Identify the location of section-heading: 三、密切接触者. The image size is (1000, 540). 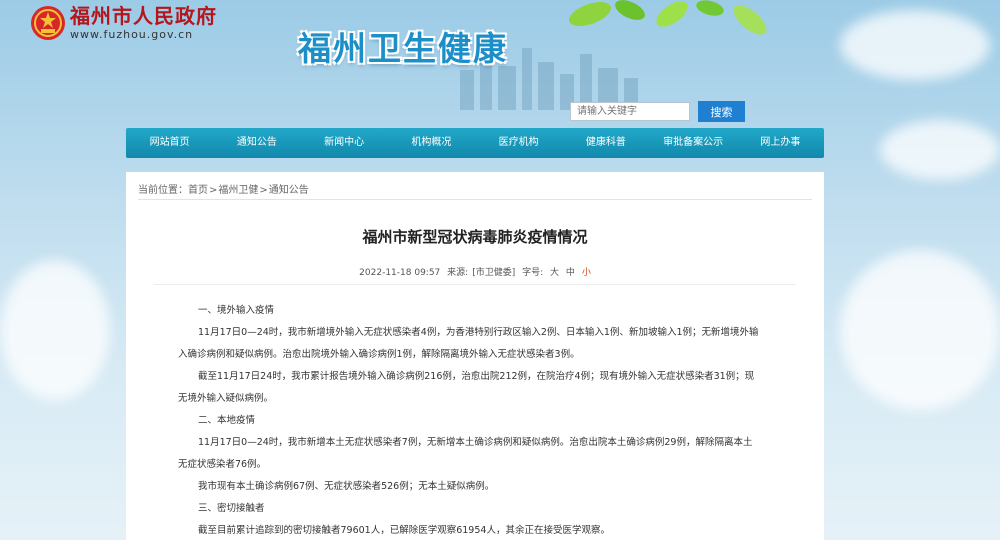
(231, 508).